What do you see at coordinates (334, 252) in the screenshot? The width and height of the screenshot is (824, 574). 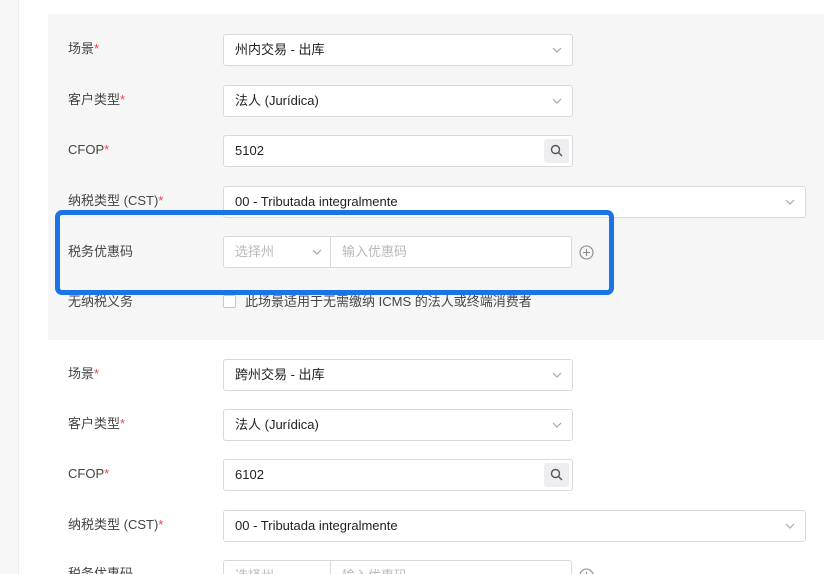 I see `highlight-box` at bounding box center [334, 252].